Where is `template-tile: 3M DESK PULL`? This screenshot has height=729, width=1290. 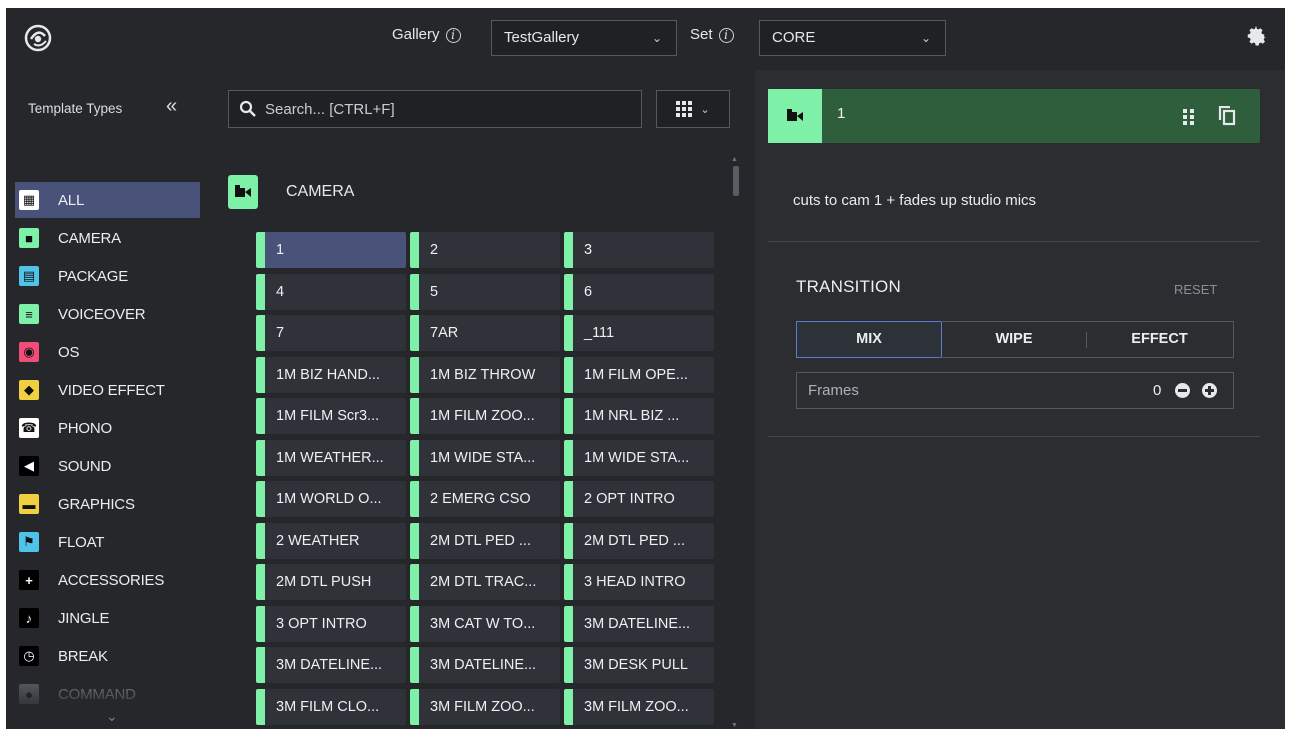 template-tile: 3M DESK PULL is located at coordinates (639, 665).